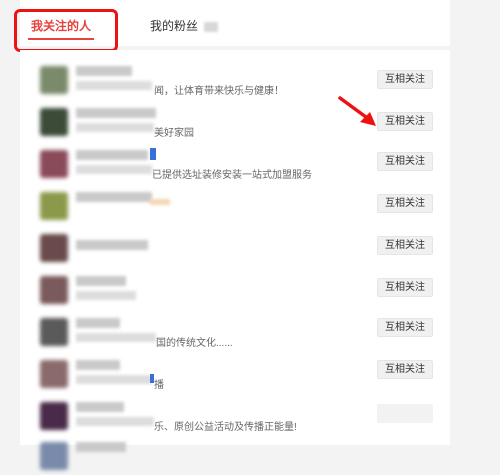 This screenshot has height=475, width=500. What do you see at coordinates (235, 414) in the screenshot?
I see `list-item: 乐、原创公益活动及传播正能量!` at bounding box center [235, 414].